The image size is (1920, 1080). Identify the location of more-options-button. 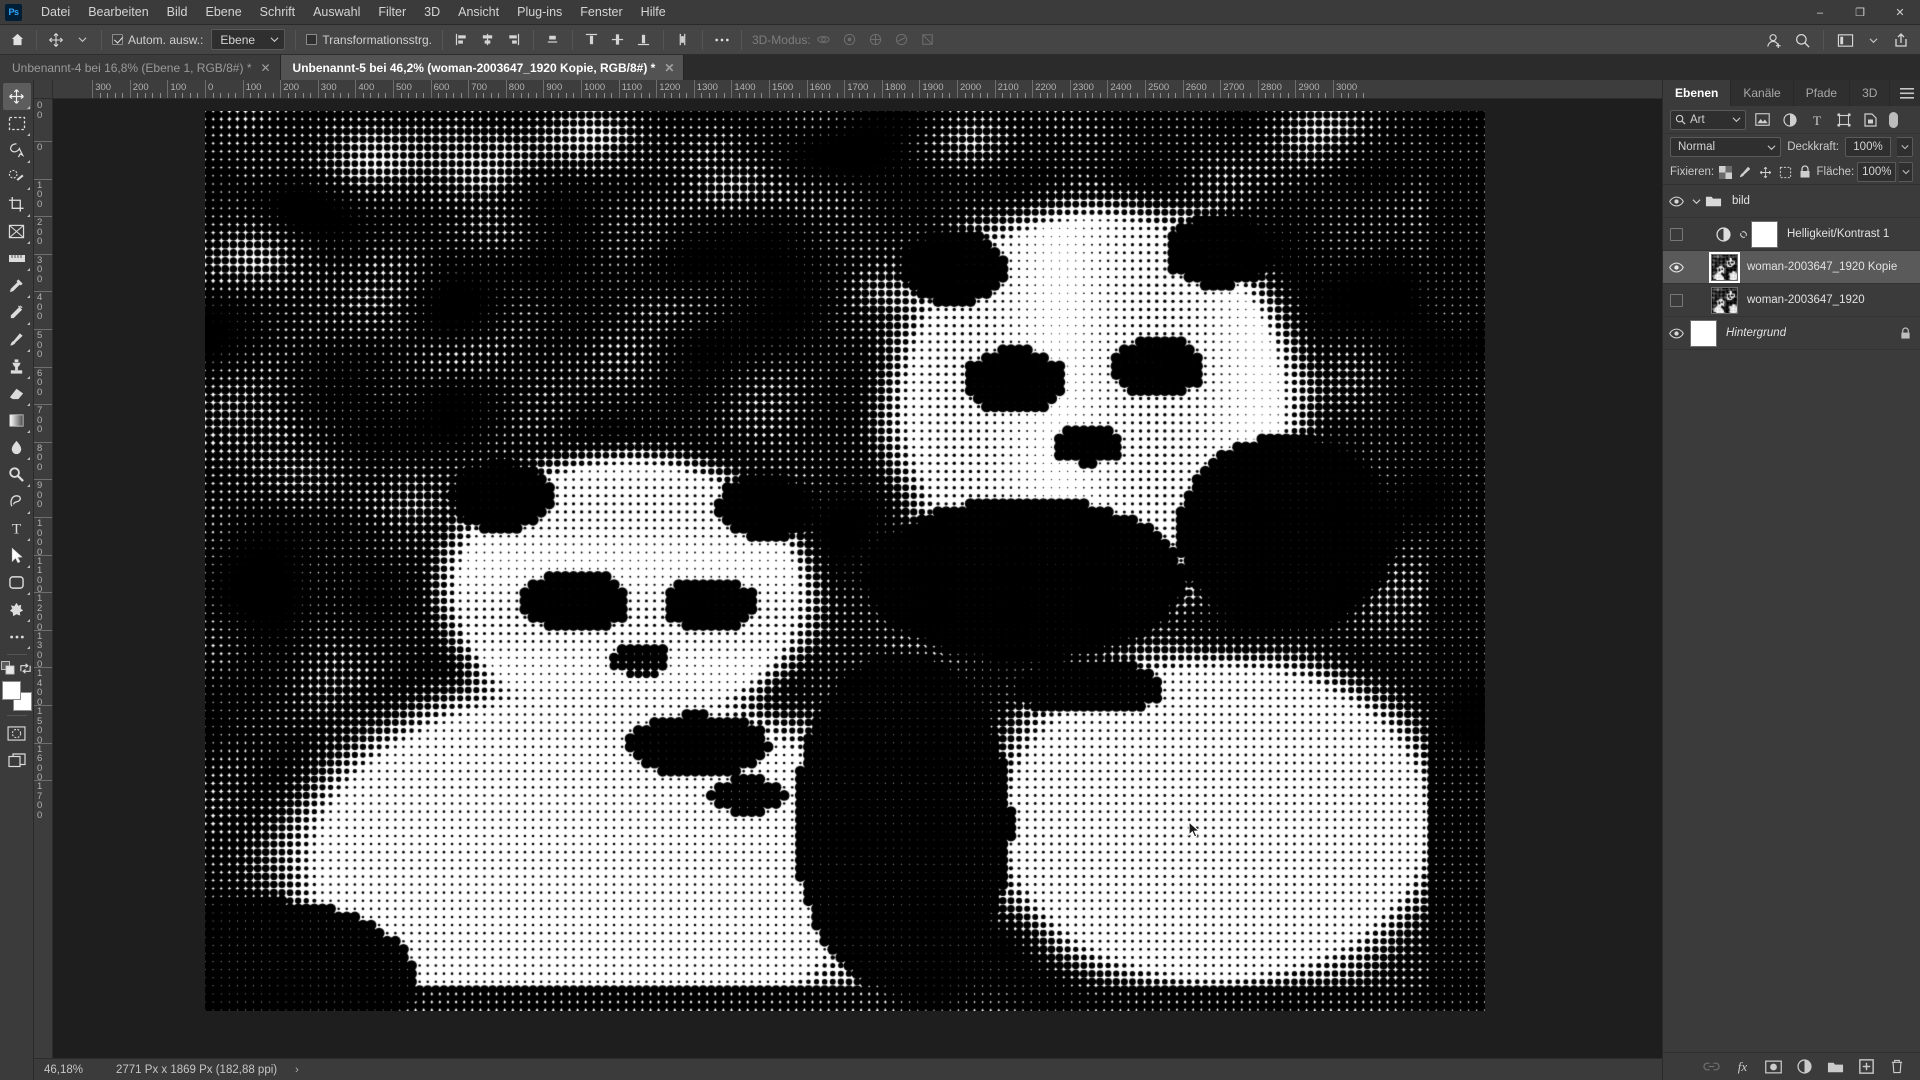
(722, 40).